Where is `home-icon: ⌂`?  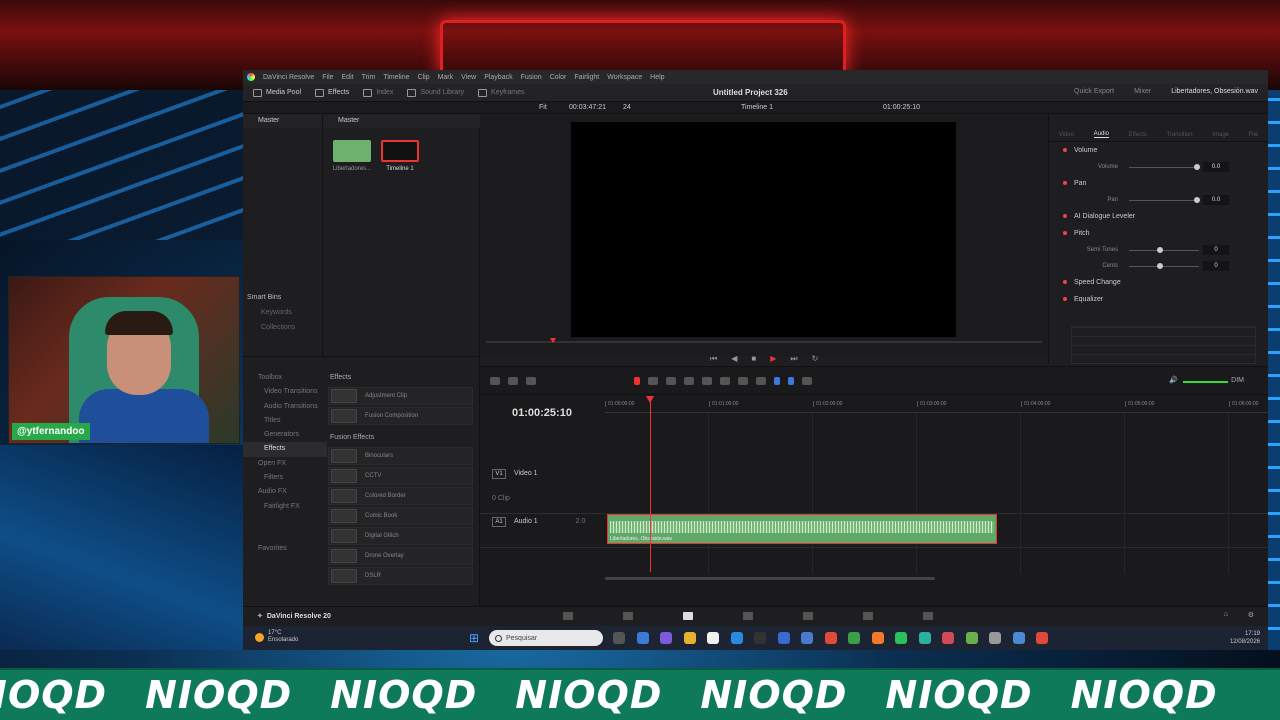 home-icon: ⌂ is located at coordinates (1226, 614).